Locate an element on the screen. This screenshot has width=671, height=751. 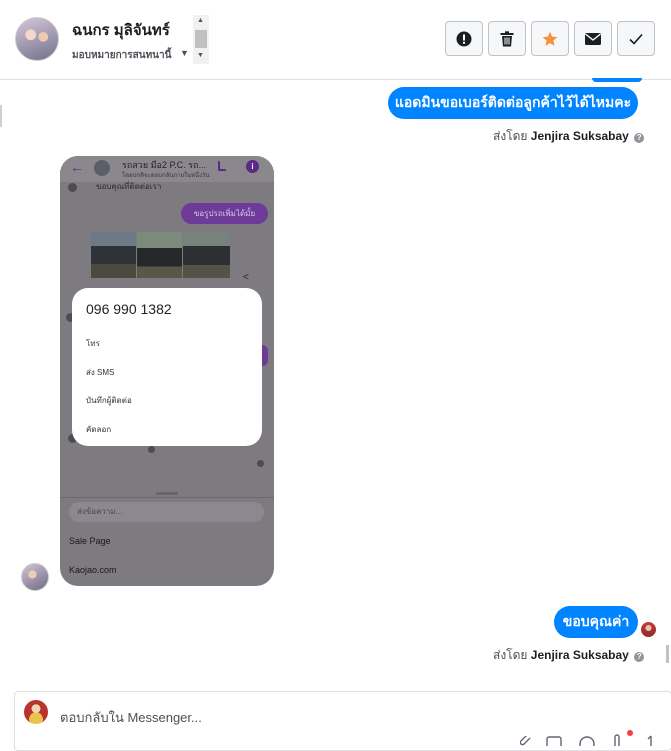
page-avatar is located at coordinates (36, 712).